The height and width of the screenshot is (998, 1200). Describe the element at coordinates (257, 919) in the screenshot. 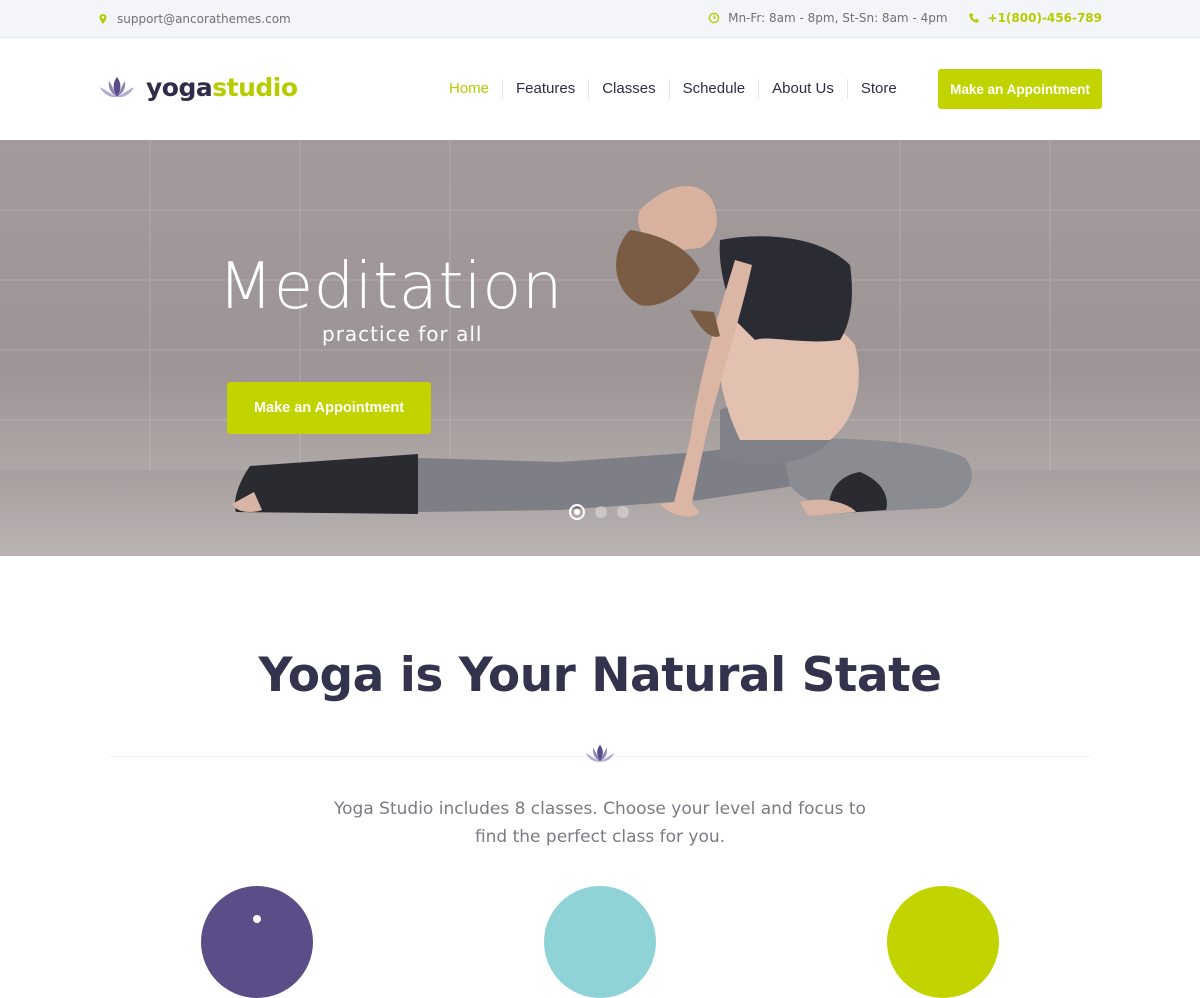

I see `class-icon` at that location.